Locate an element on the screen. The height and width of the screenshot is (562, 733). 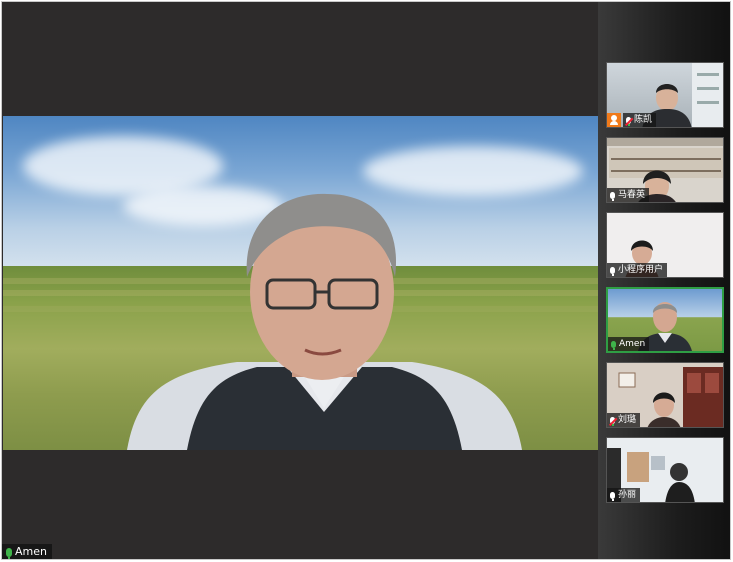
participant-label: 陈凯 is located at coordinates (640, 120).